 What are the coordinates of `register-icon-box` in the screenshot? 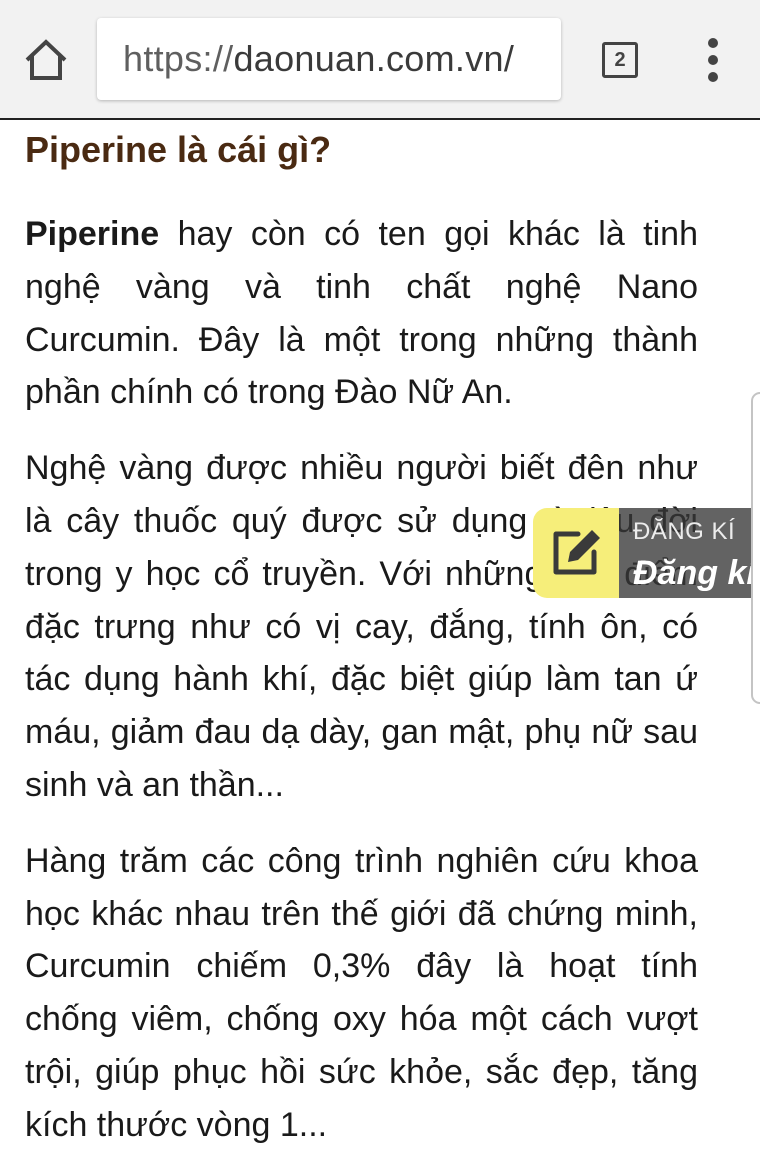 It's located at (576, 553).